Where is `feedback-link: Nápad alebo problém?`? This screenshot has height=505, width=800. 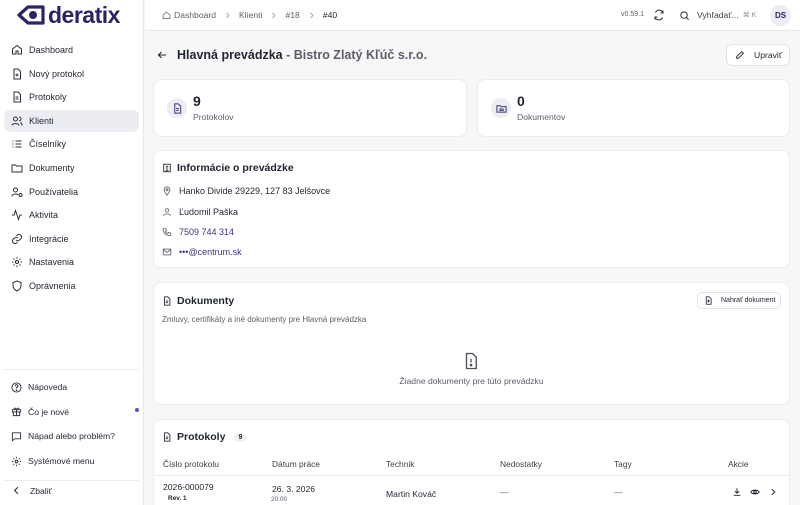
feedback-link: Nápad alebo problém? is located at coordinates (71, 436).